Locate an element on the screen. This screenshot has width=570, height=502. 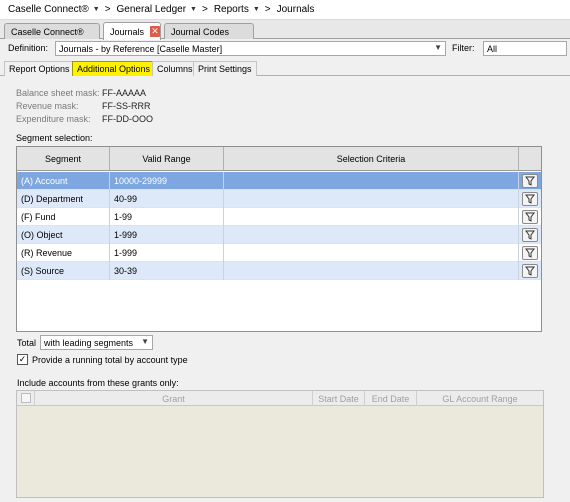
select-all-checkbox is located at coordinates (26, 398).